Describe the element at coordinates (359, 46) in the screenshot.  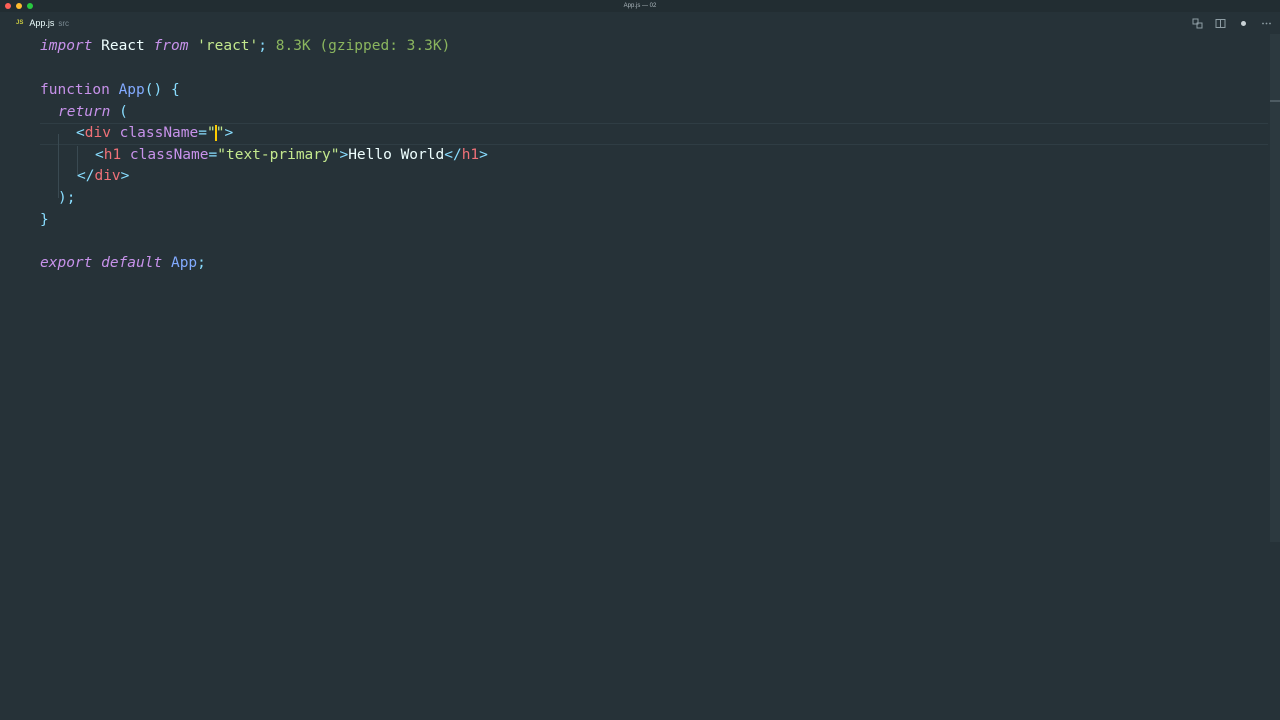
I see `import-cost-hint: 8.3K (gzipped: 3.3K)` at that location.